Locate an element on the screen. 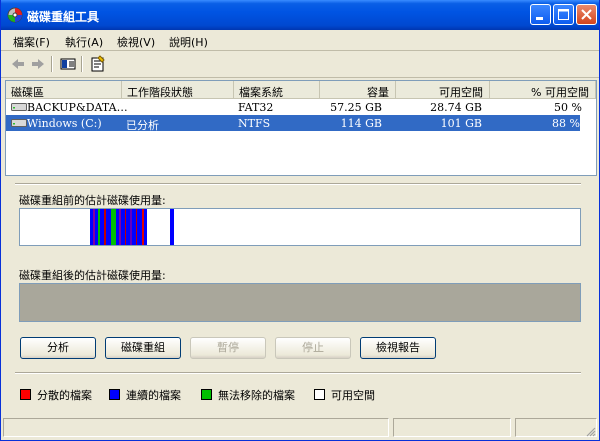  title-bar: 磁碟重組工具 is located at coordinates (300, 15).